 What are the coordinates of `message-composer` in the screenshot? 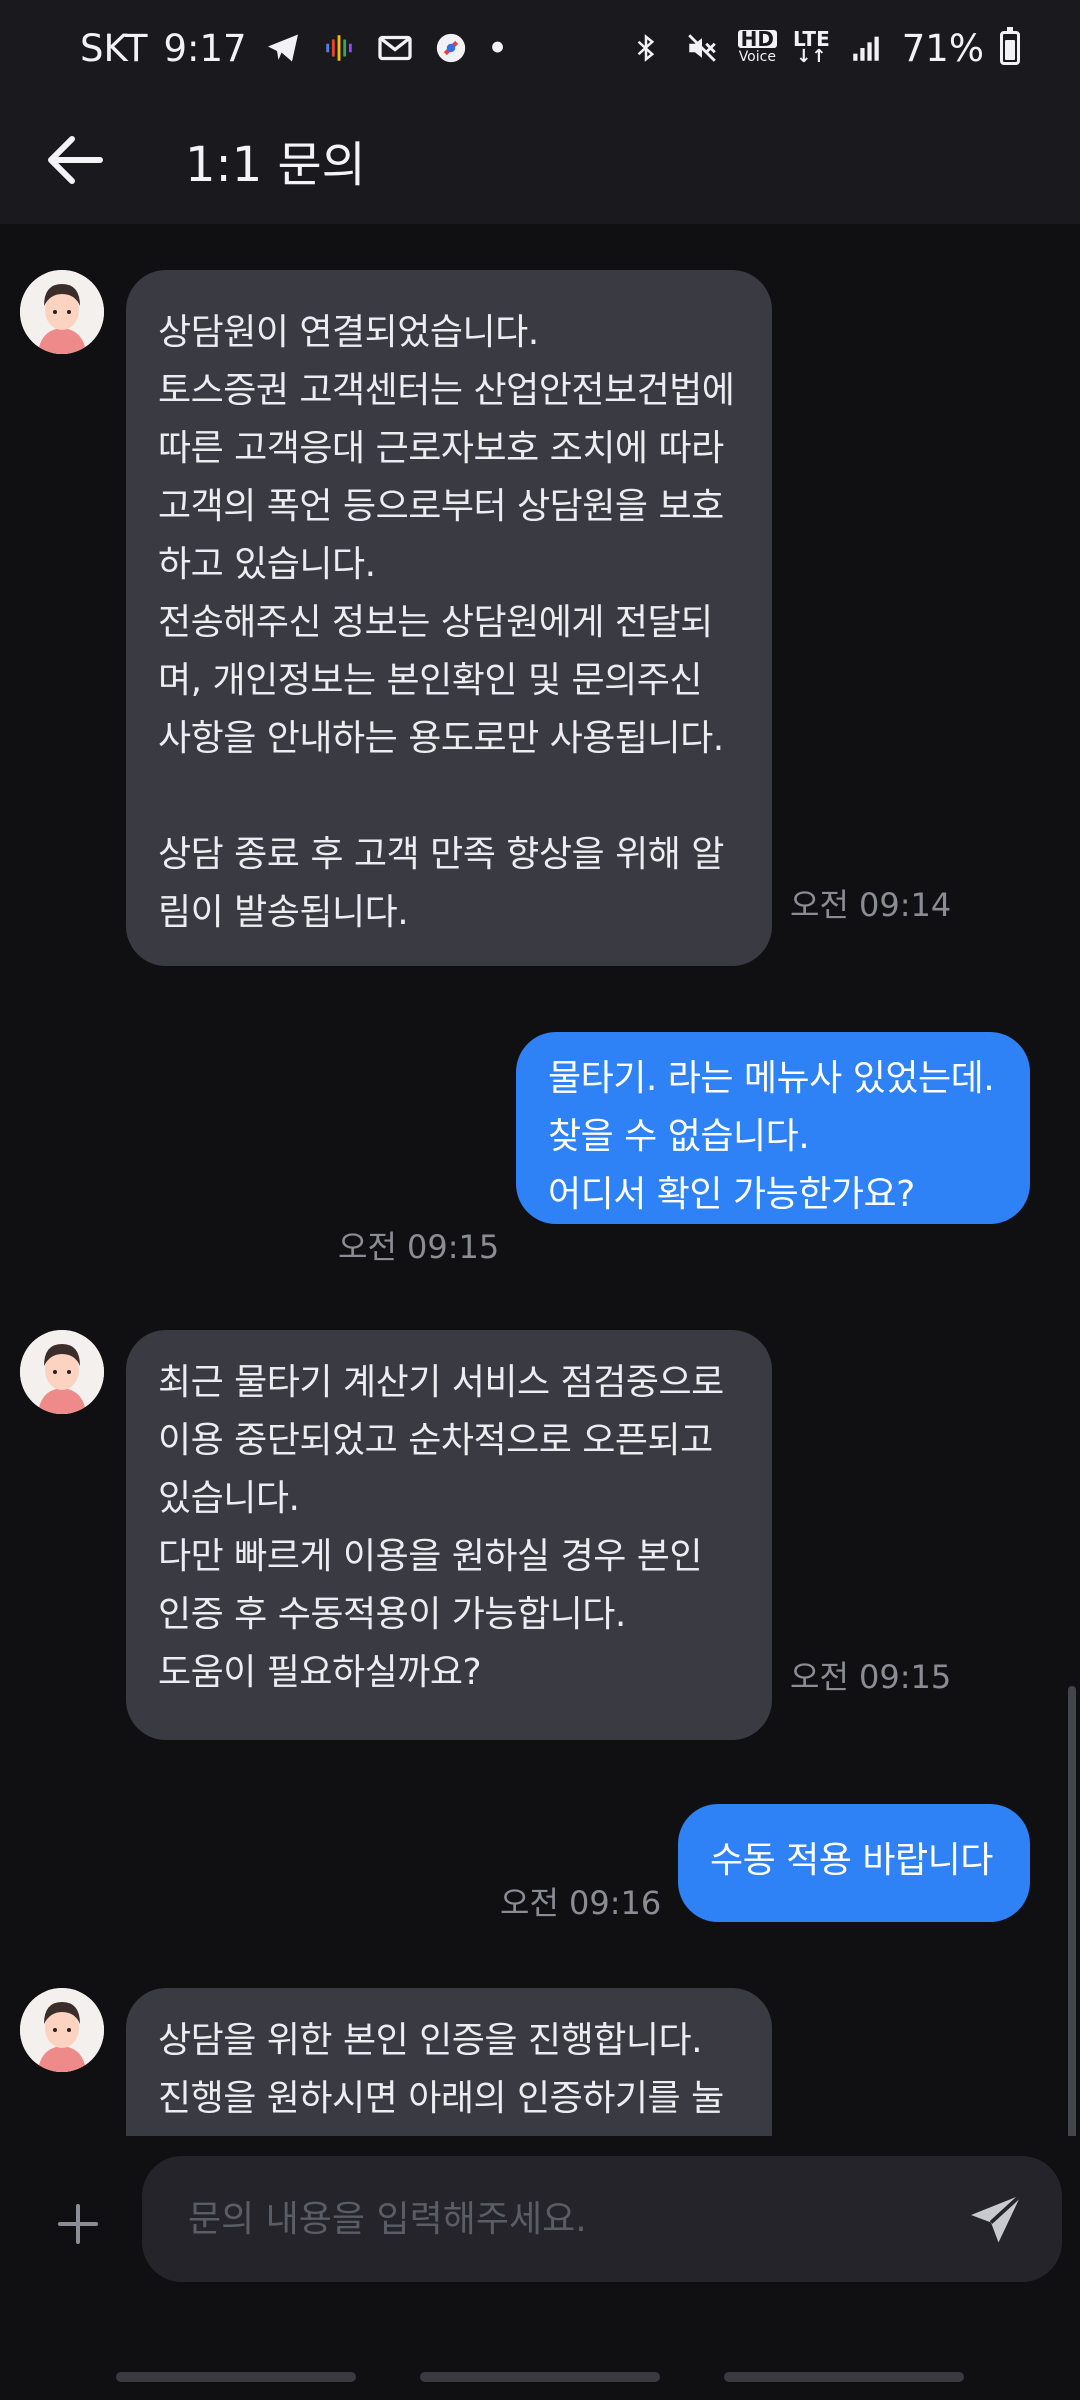 It's located at (540, 2221).